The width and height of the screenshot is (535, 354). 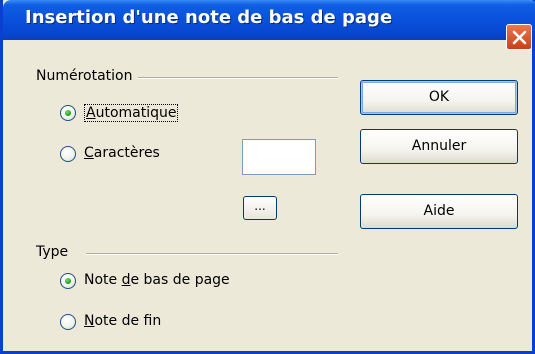 I want to click on title-bar: Insertion d'une note de bas de page, so click(x=269, y=20).